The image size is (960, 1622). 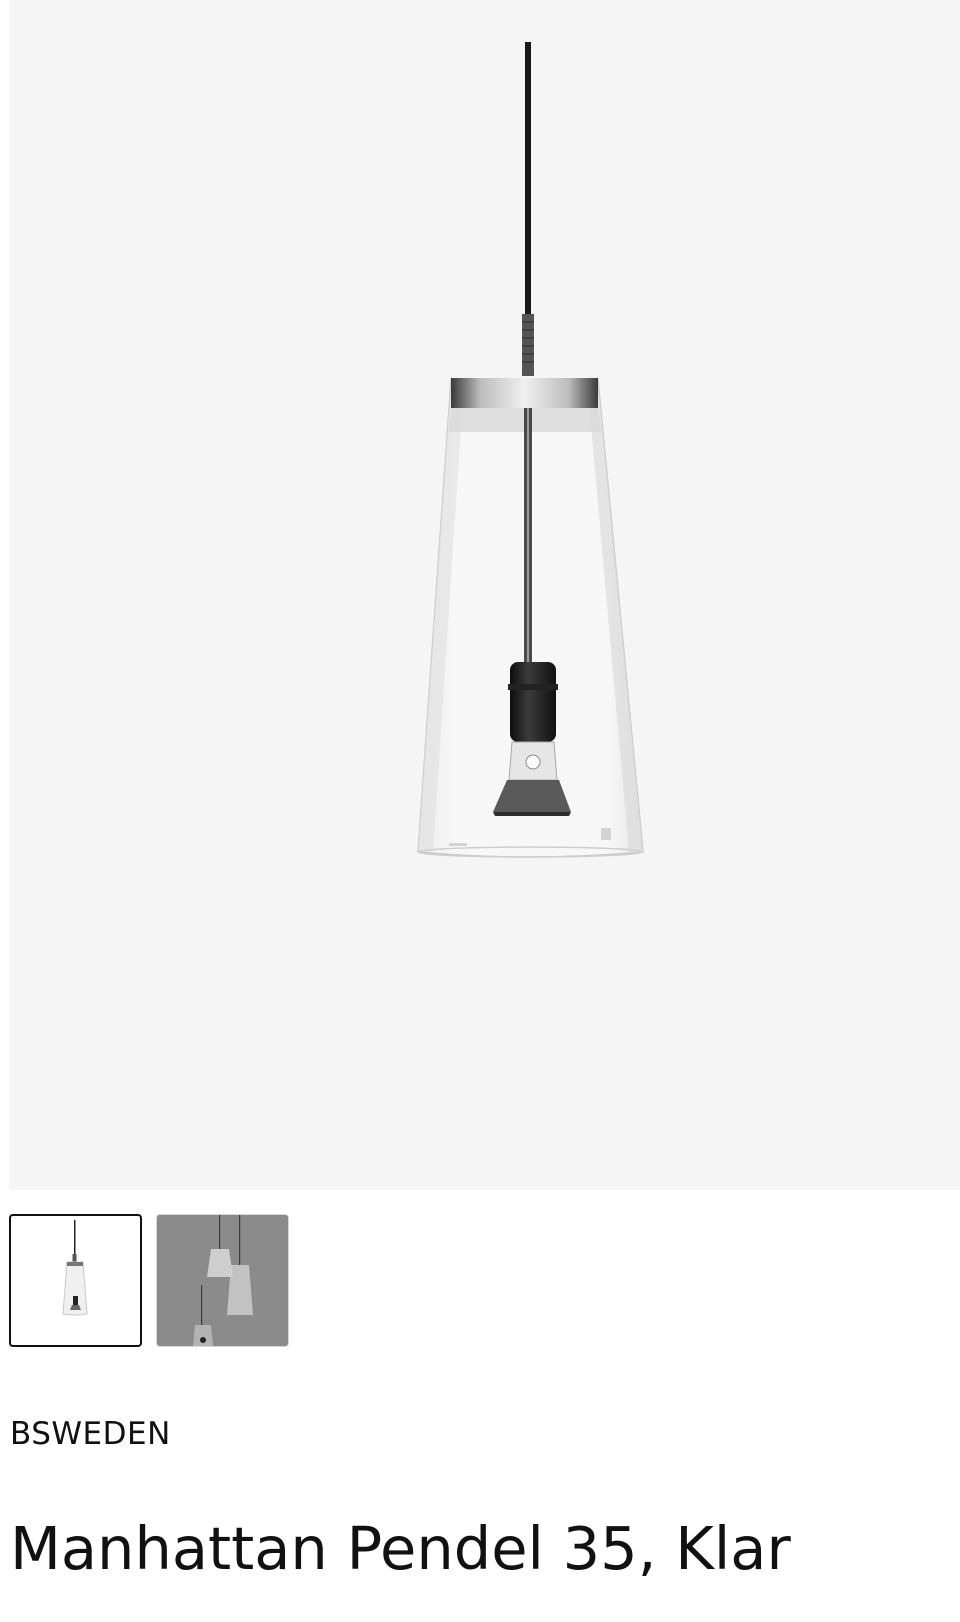 I want to click on pendant-lamp-thumbnail-icon, so click(x=75, y=1268).